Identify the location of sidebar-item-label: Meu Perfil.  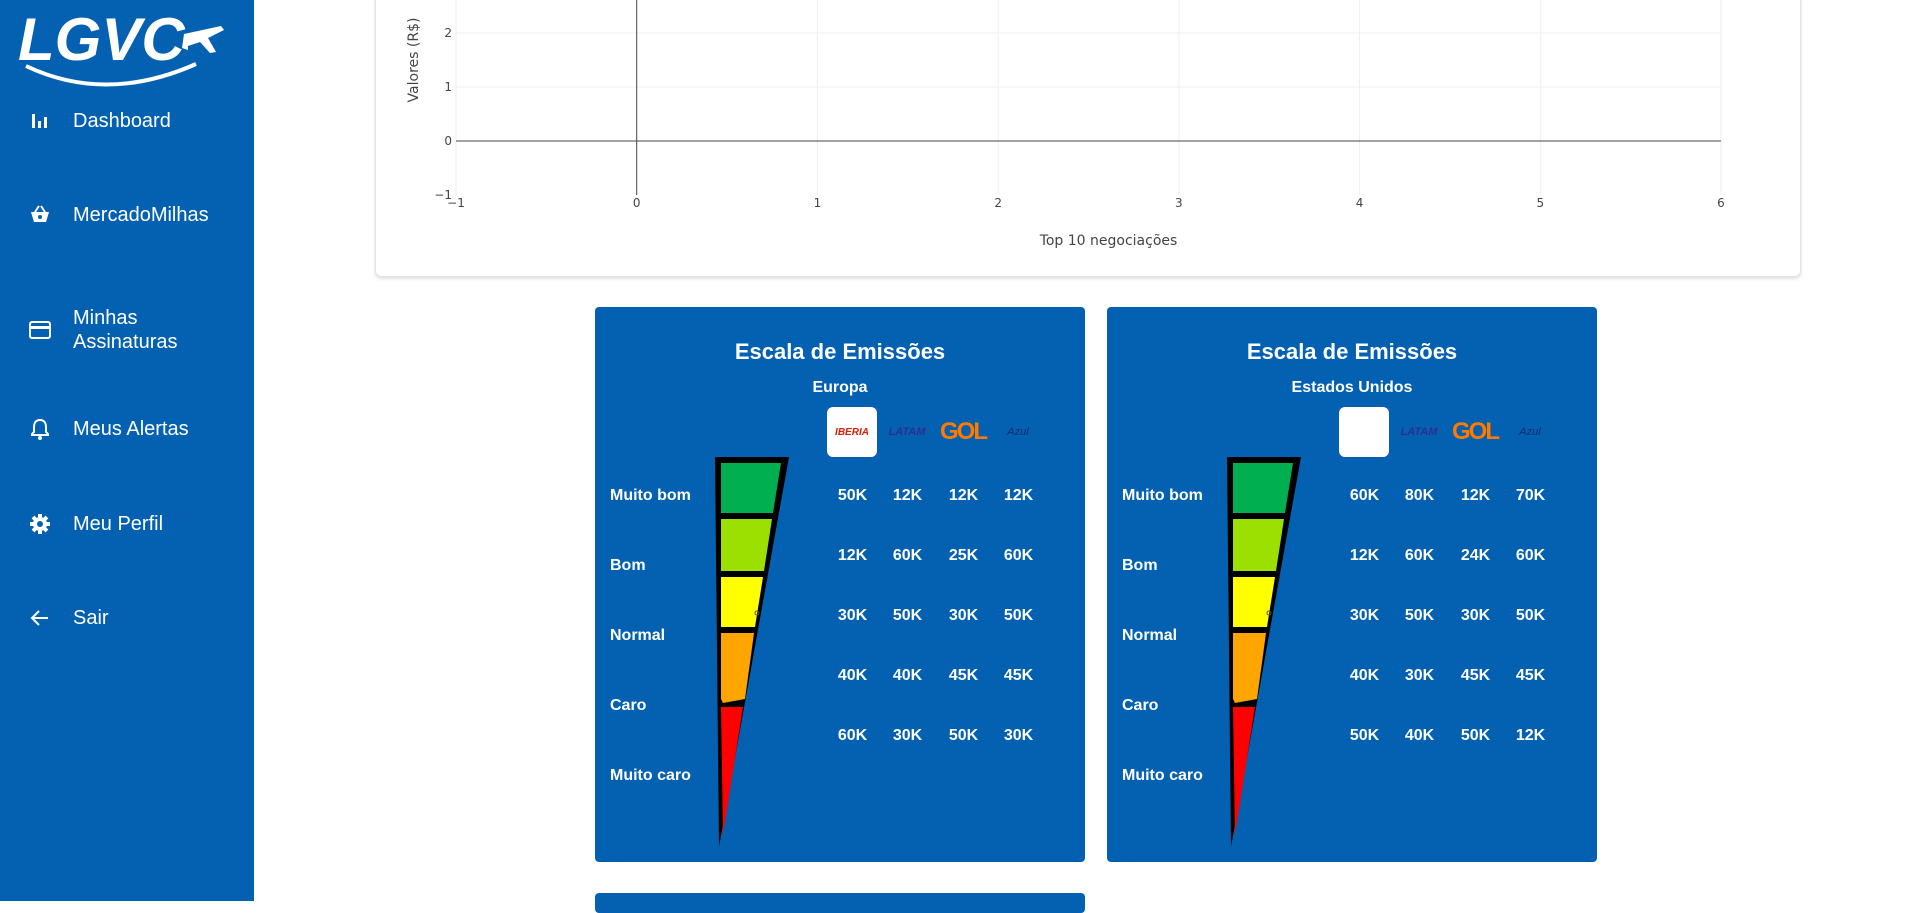
(118, 524).